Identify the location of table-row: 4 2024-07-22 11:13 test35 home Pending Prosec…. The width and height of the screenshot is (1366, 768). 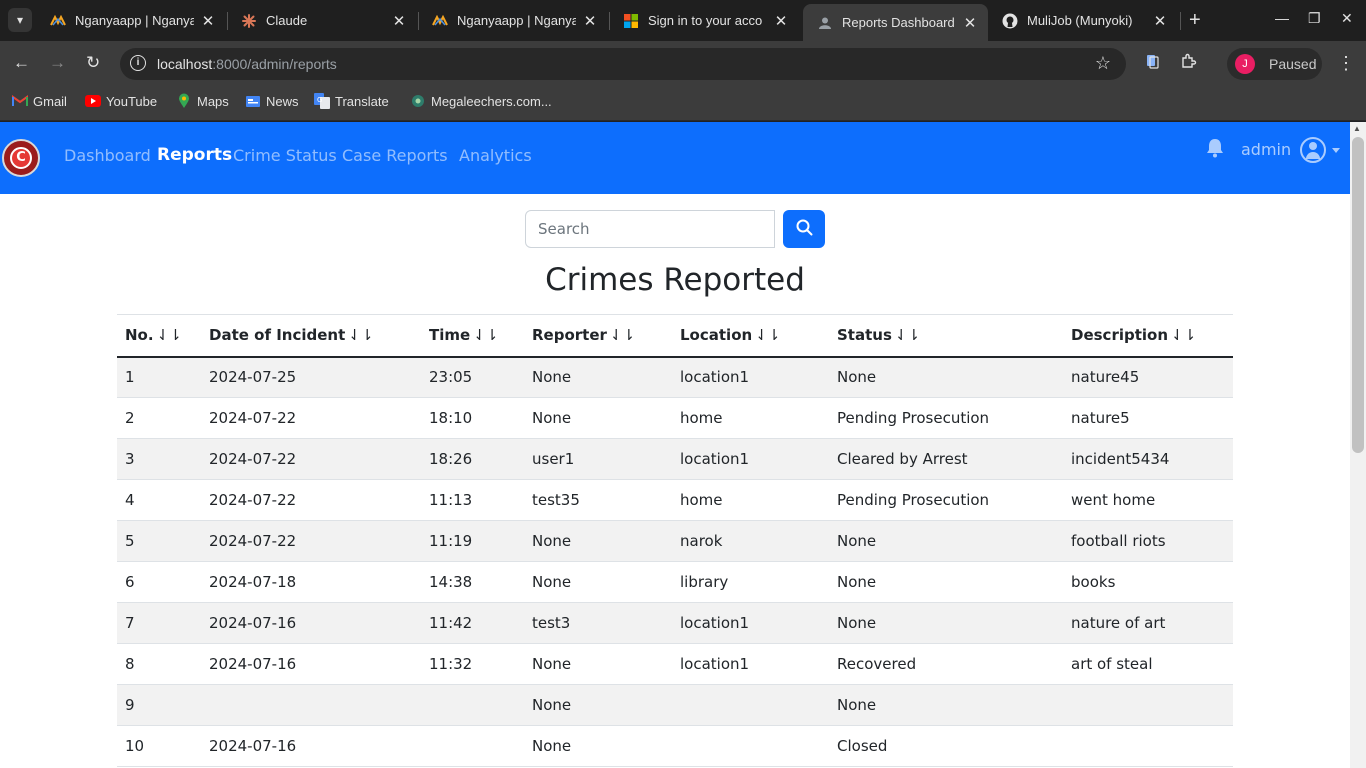
(675, 500).